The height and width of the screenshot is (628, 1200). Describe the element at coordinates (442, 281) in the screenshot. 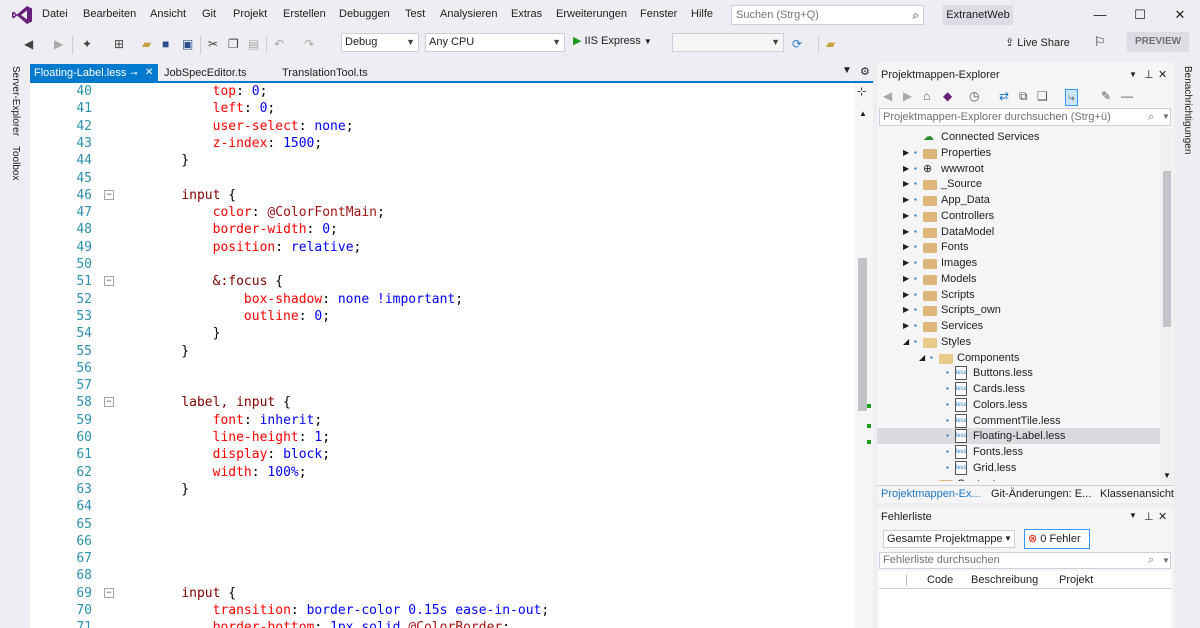

I see `code-line: 51 − &:focus {` at that location.